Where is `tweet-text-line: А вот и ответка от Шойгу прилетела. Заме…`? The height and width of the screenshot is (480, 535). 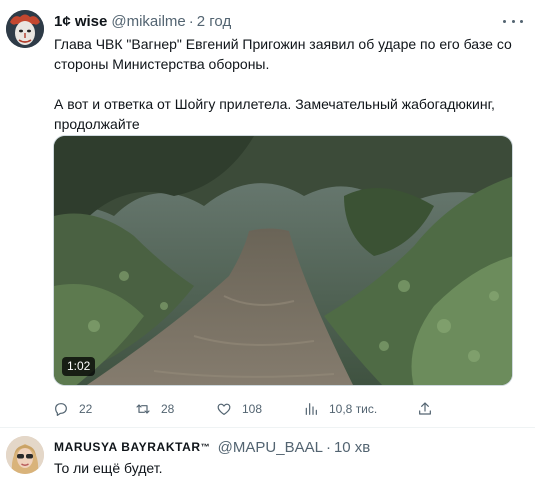
tweet-text-line: А вот и ответка от Шойгу прилетела. Заме… is located at coordinates (274, 104).